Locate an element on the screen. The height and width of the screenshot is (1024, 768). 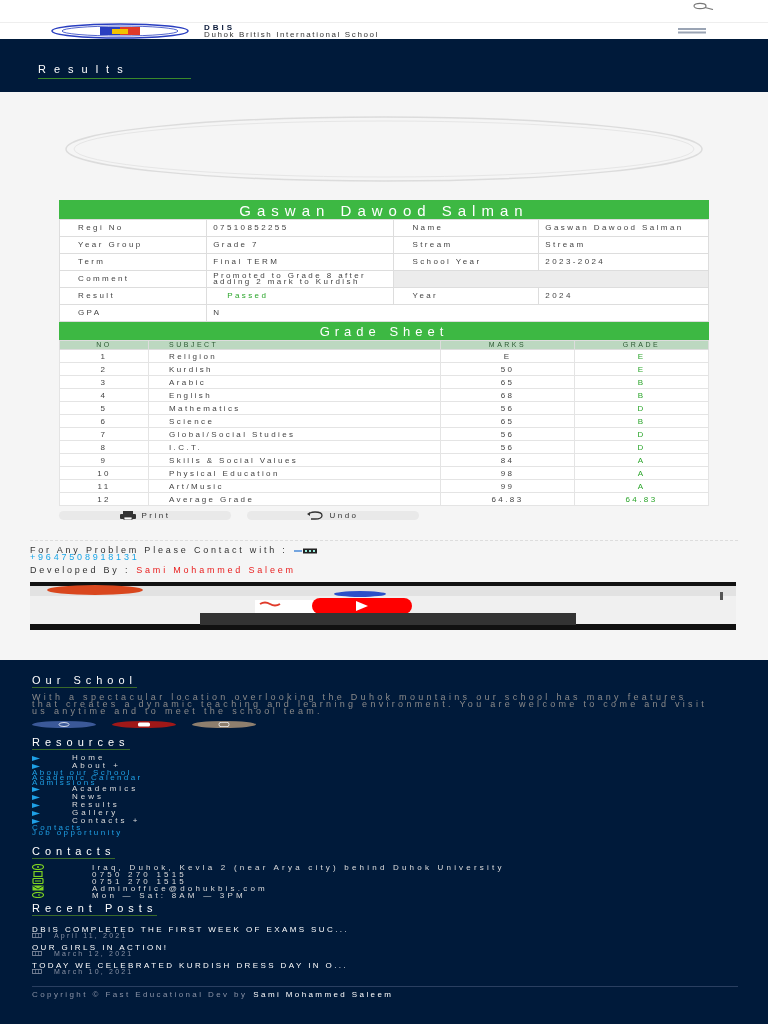
student-name: Gaswan Dawood Salman is located at coordinates (384, 209).